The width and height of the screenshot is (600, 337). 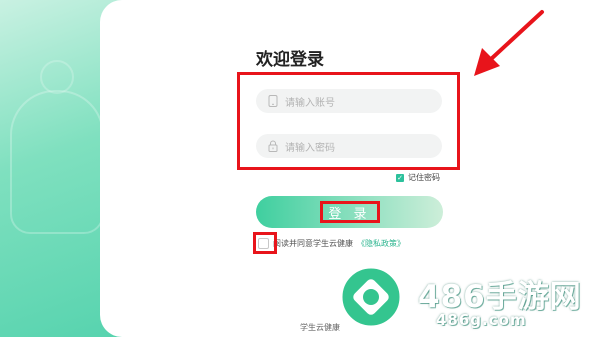 I want to click on check-icon: ✓, so click(x=400, y=177).